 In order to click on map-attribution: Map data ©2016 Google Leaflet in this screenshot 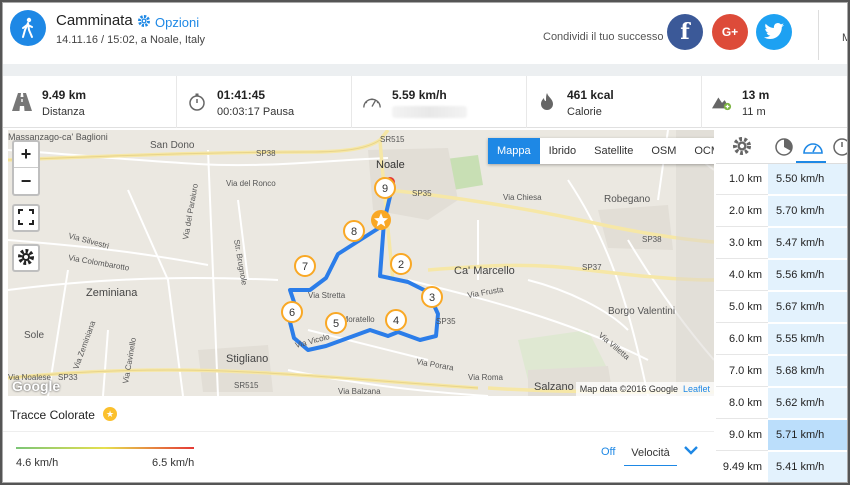, I will do `click(644, 389)`.